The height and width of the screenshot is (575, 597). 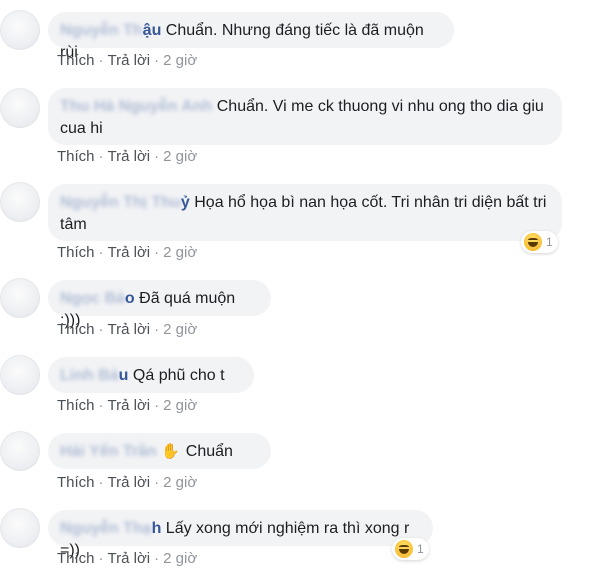 I want to click on author-name-blurred: Thu Hà Nguyễn Anh, so click(x=136, y=106).